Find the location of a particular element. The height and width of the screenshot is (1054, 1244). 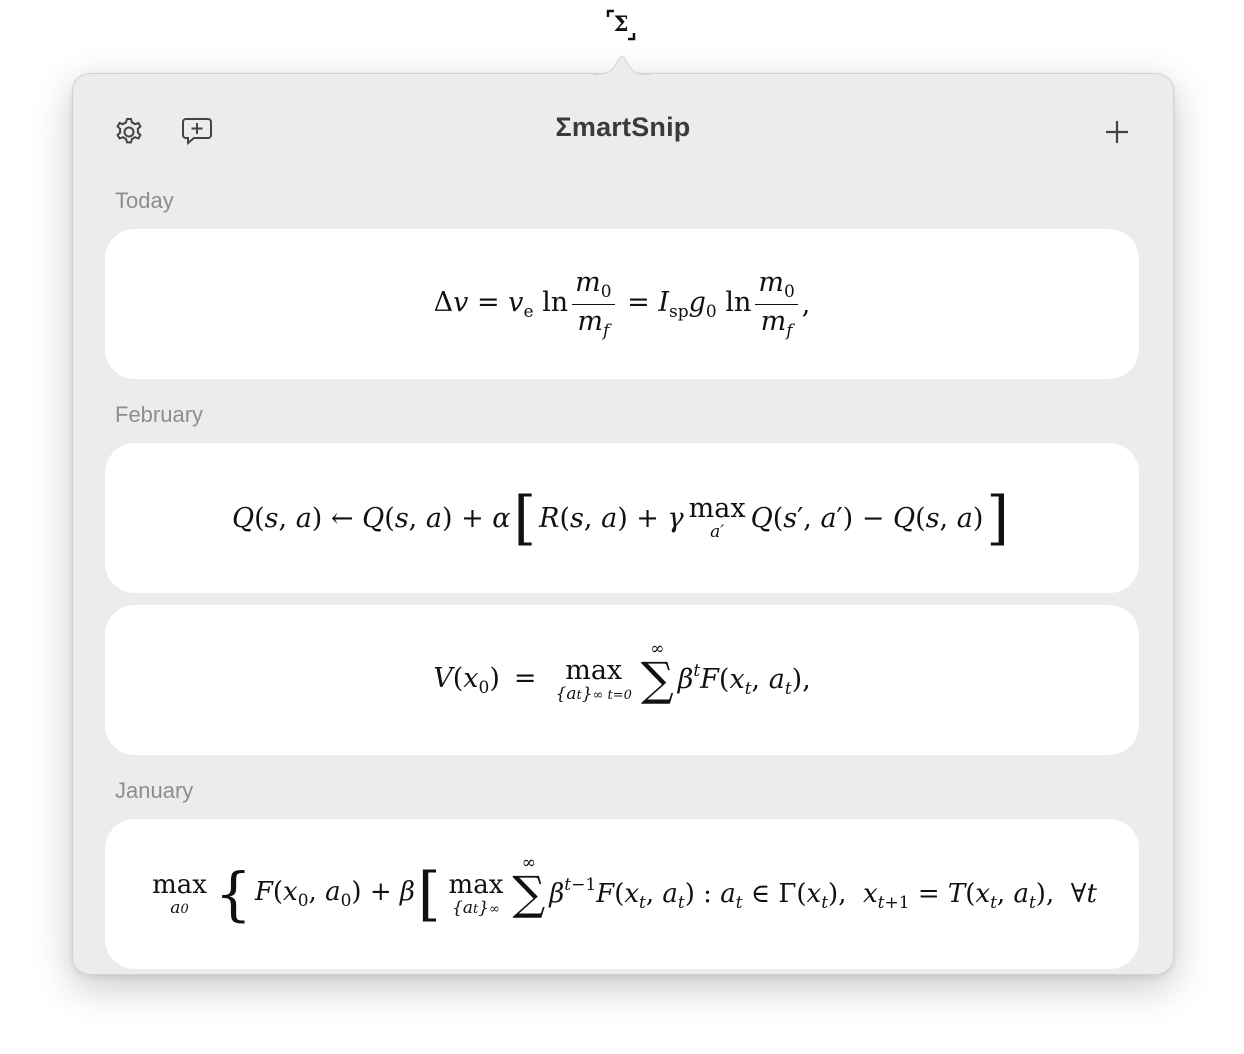

snip-card: V(x0) = max {at}∞ t=0 ∞ ∑ βtF(xt, at), is located at coordinates (622, 680).